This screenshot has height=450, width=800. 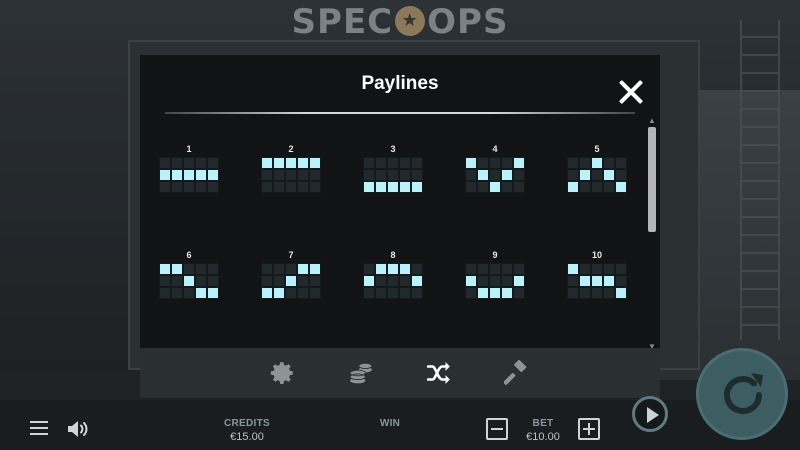 What do you see at coordinates (247, 423) in the screenshot?
I see `credits-label: CREDITS` at bounding box center [247, 423].